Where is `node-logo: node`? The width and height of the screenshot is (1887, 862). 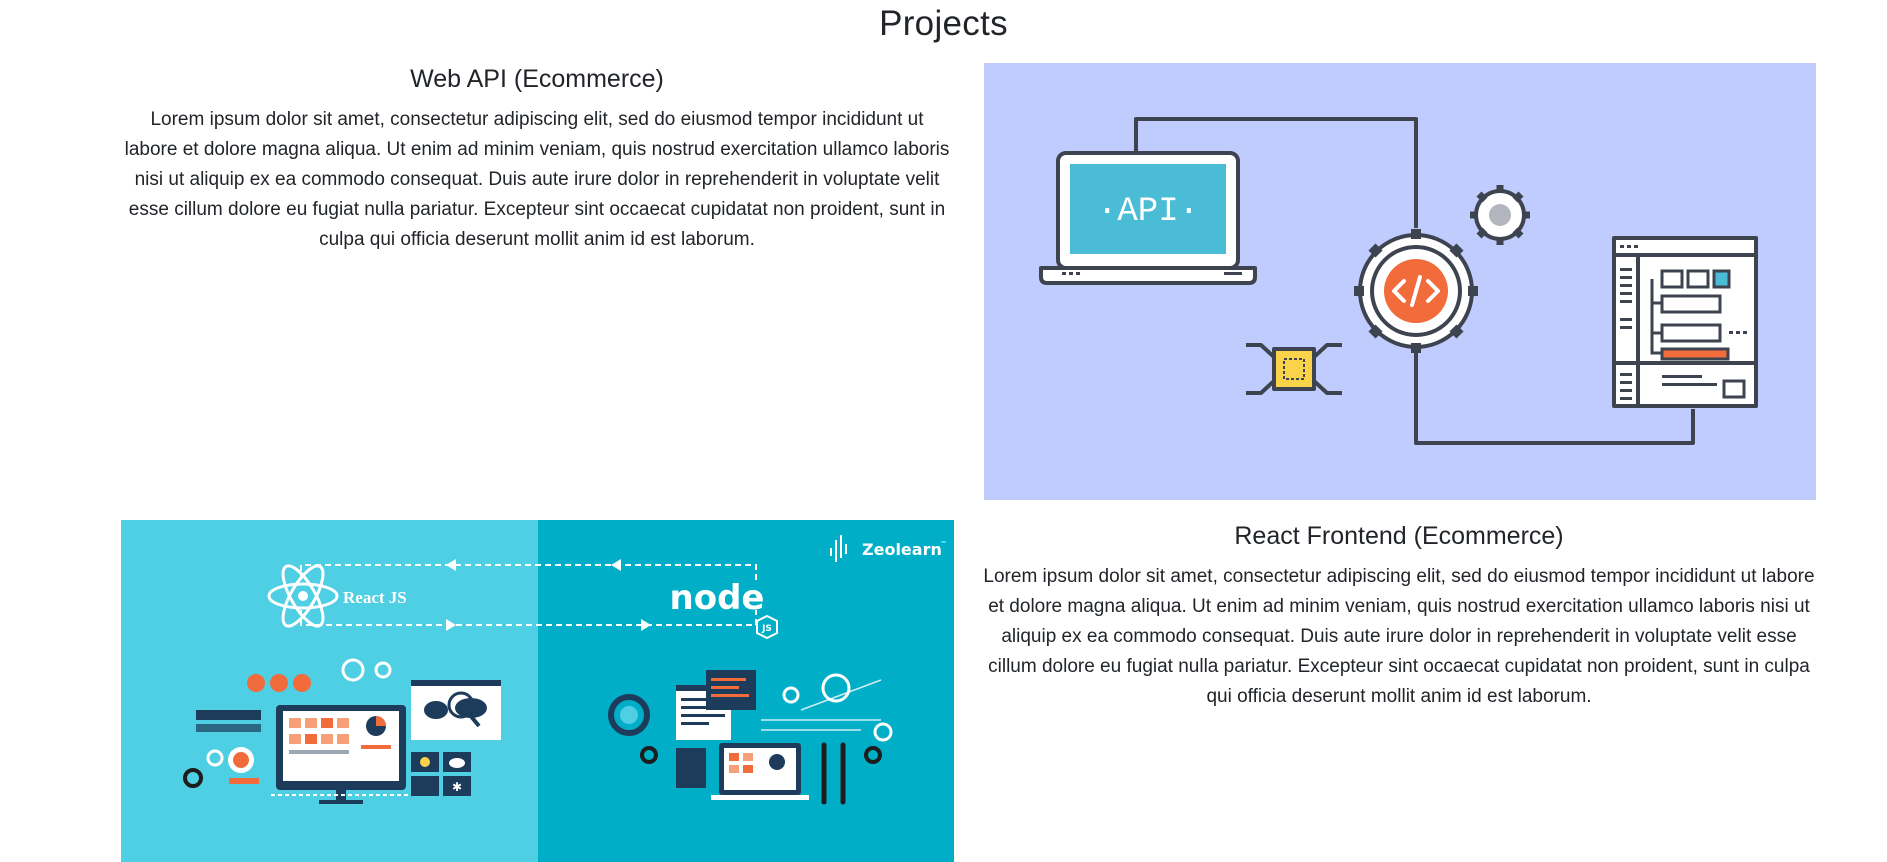
node-logo: node is located at coordinates (717, 598).